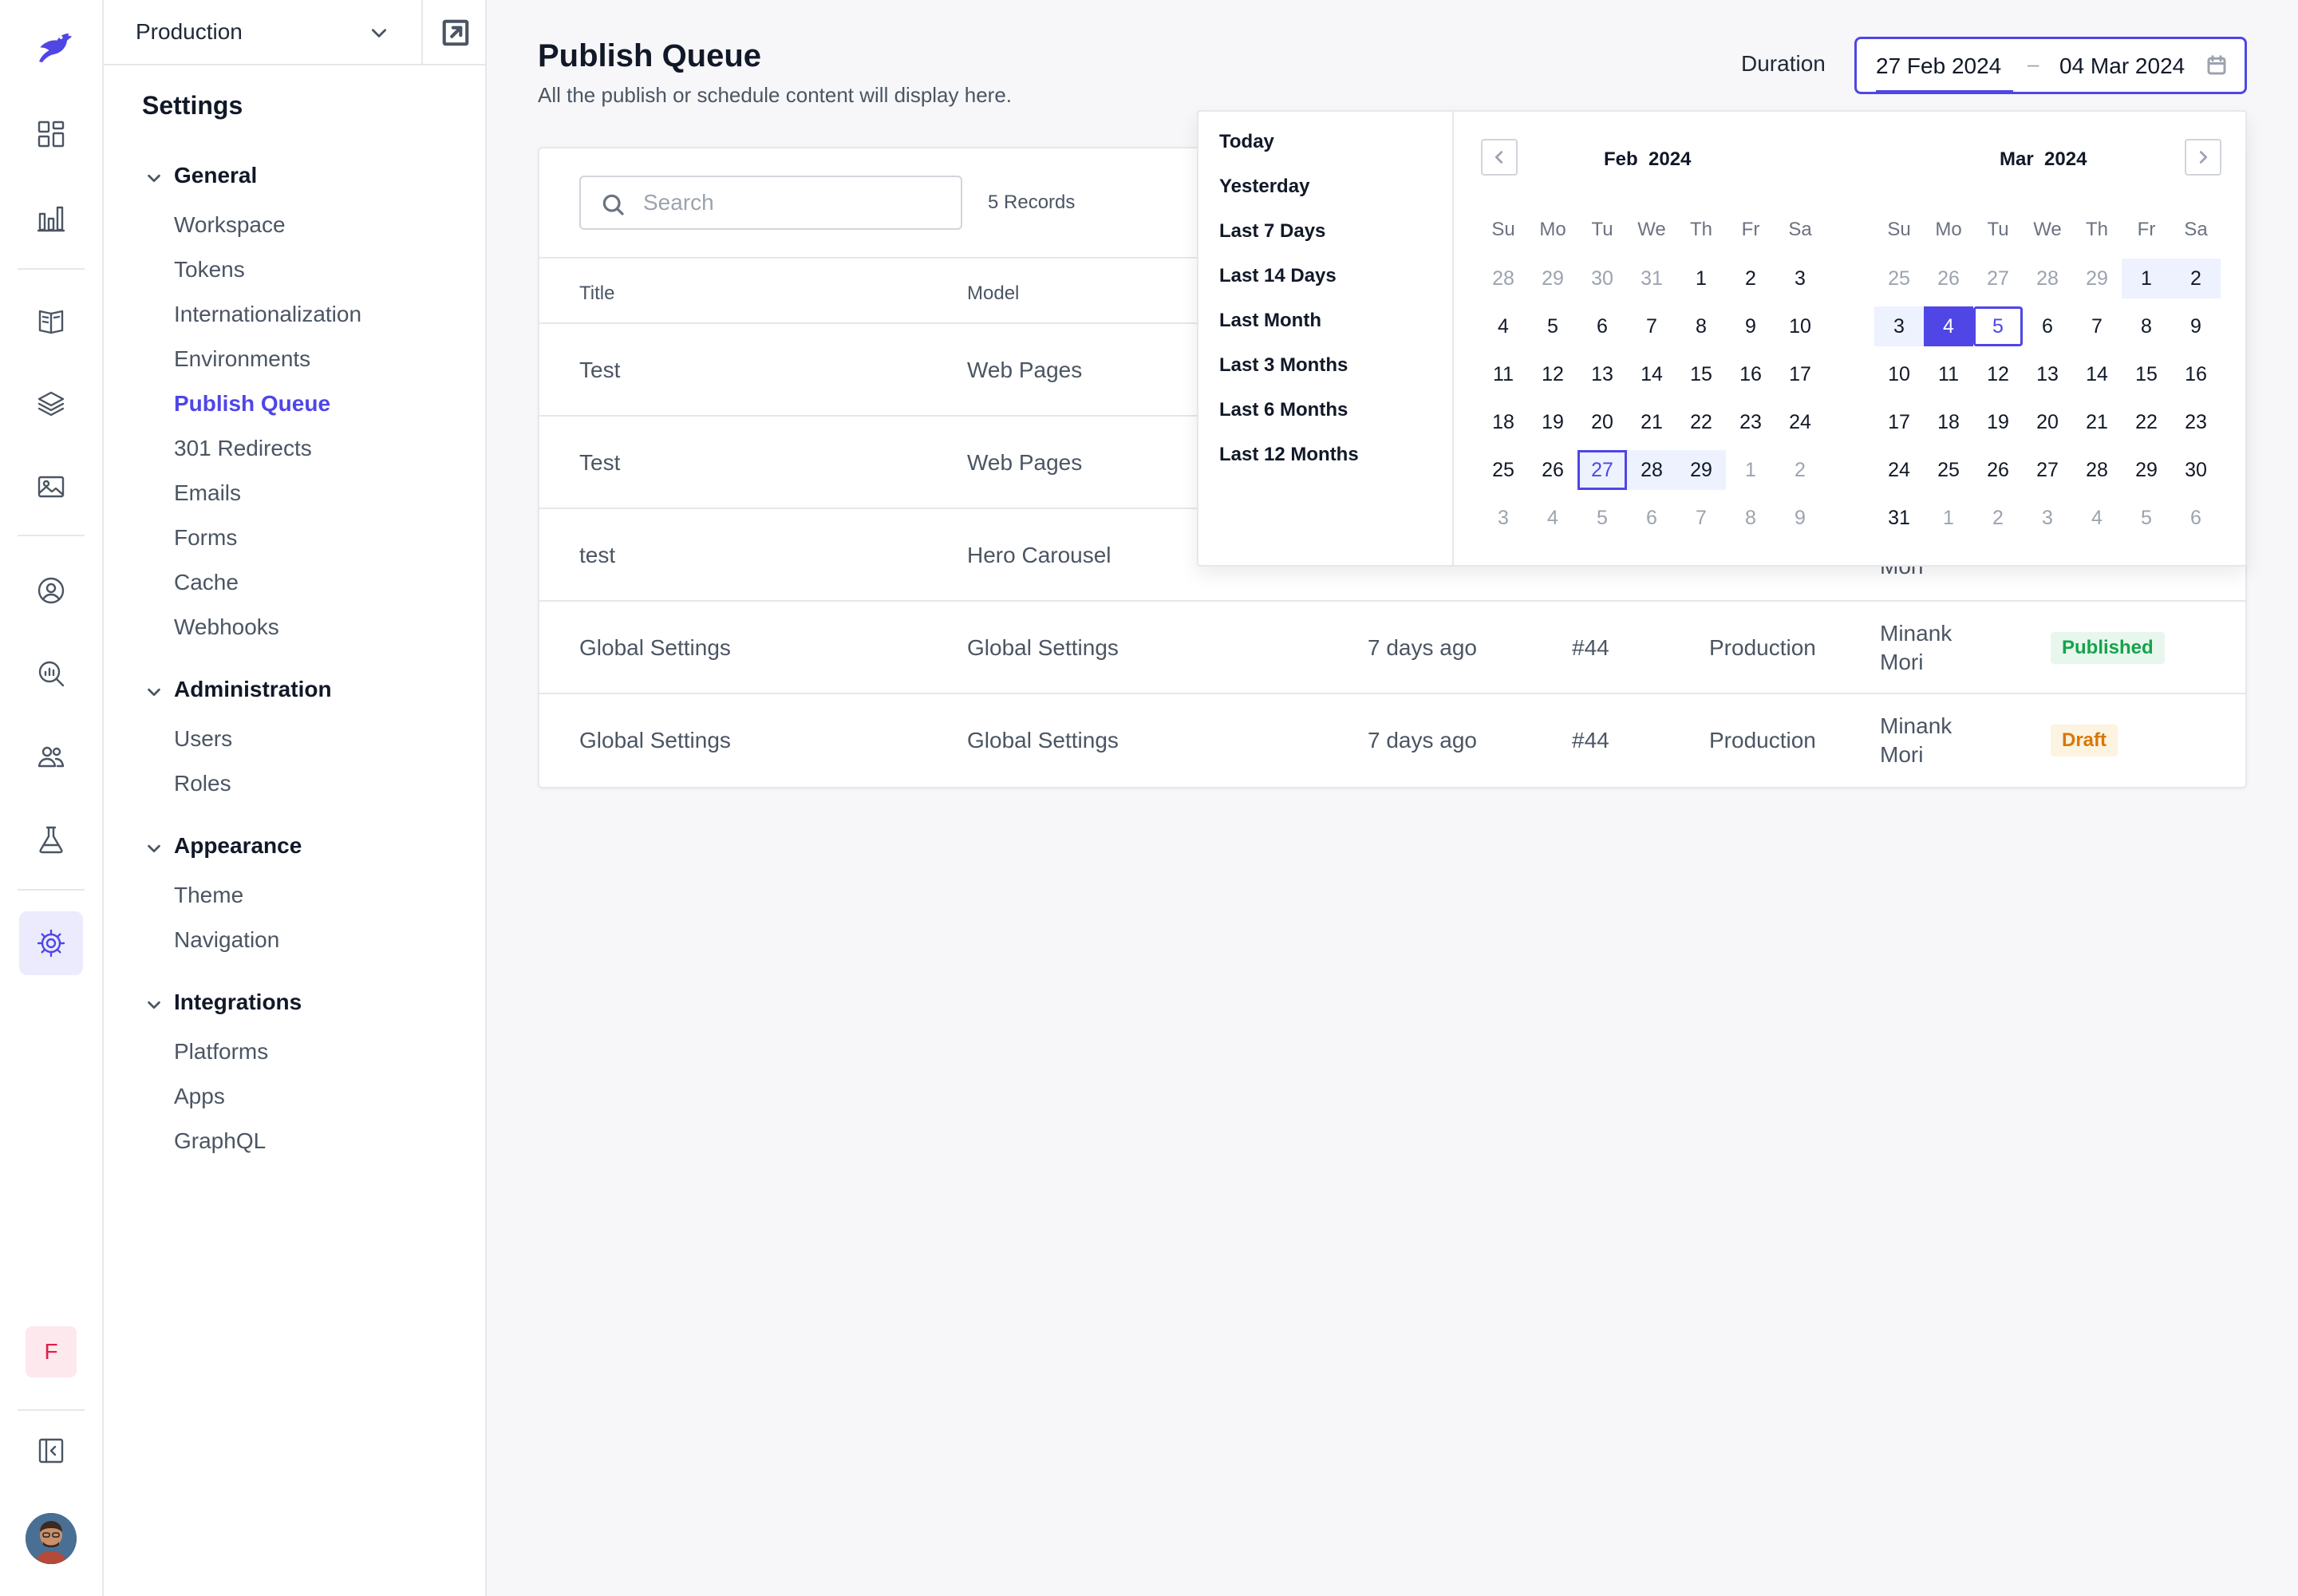 The image size is (2298, 1596). Describe the element at coordinates (51, 1451) in the screenshot. I see `collapse-sidebar-icon` at that location.